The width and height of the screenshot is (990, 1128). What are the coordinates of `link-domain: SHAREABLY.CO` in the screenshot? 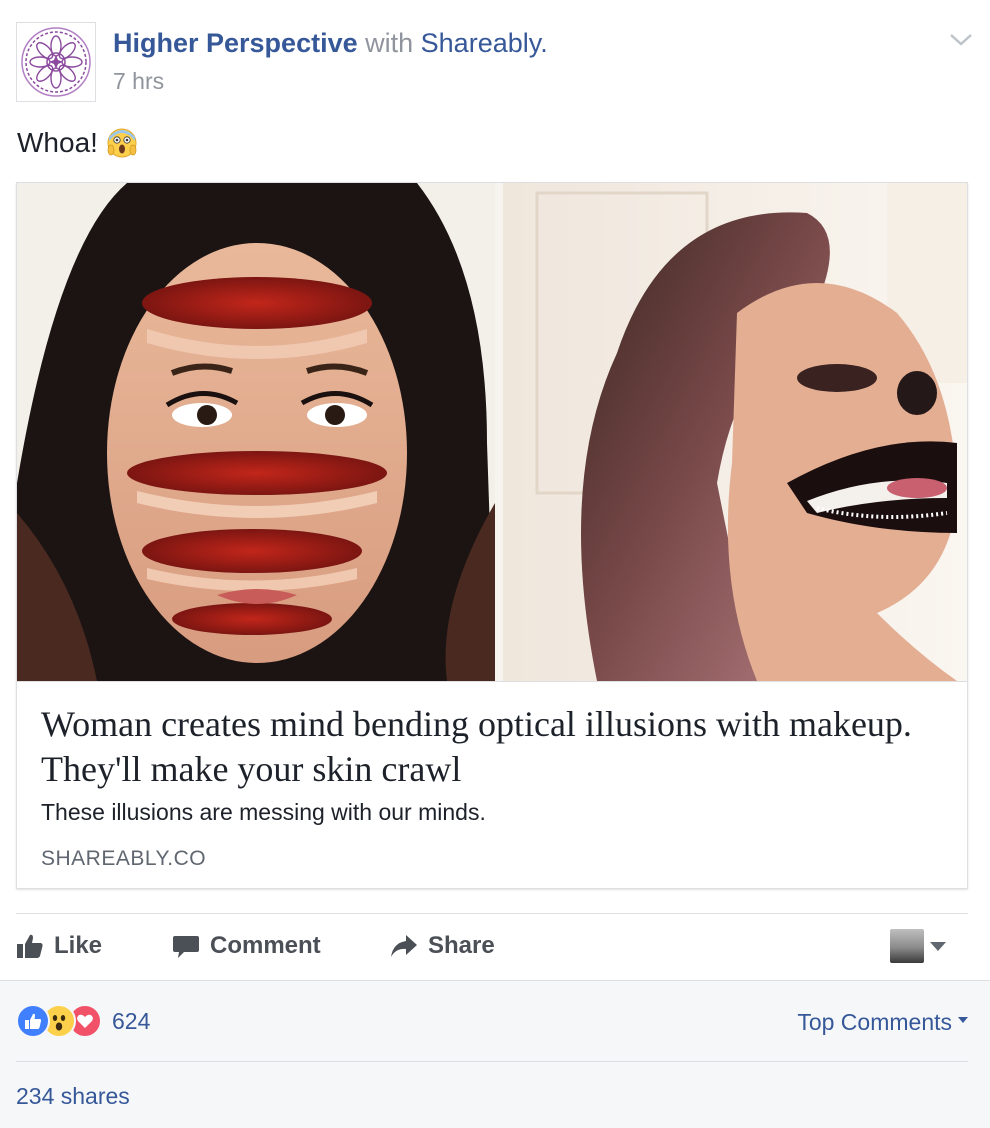 It's located at (124, 858).